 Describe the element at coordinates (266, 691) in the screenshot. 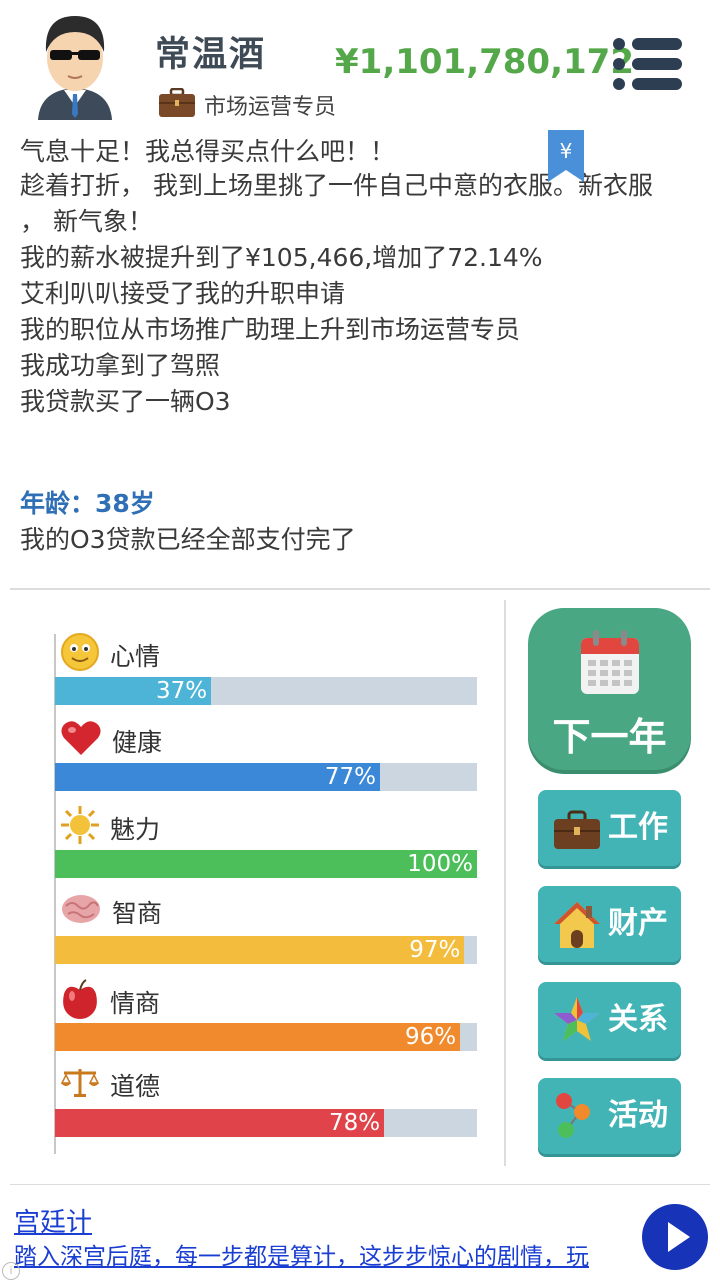

I see `mood-bar: 37%` at that location.